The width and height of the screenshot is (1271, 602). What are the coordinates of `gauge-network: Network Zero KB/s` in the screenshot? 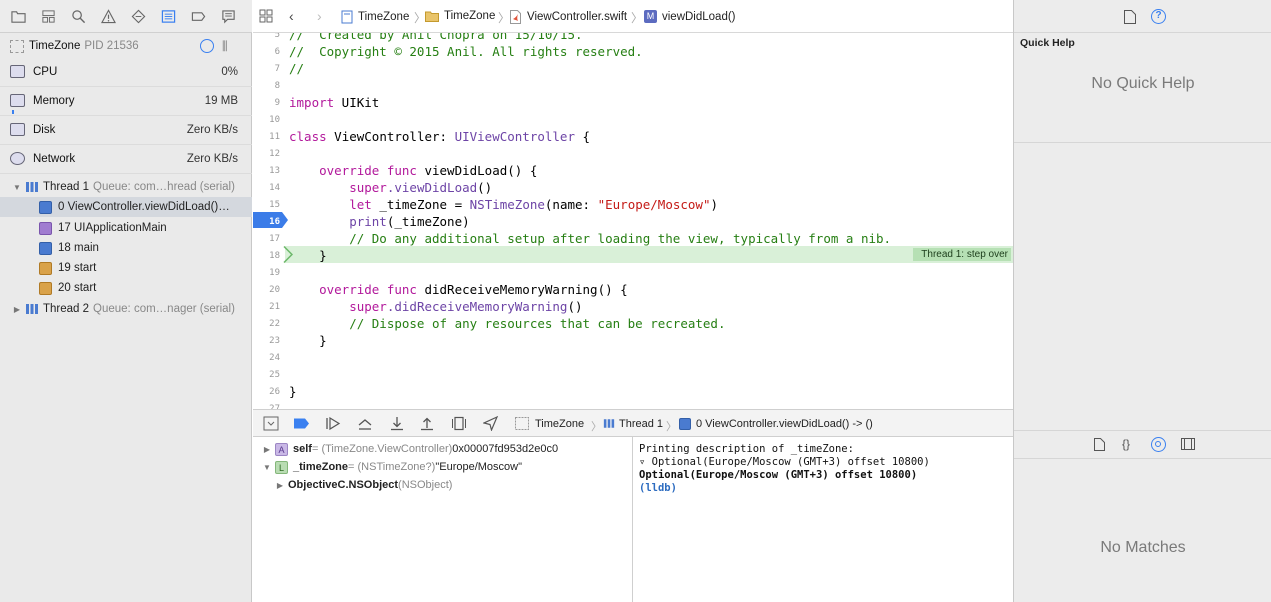 It's located at (126, 159).